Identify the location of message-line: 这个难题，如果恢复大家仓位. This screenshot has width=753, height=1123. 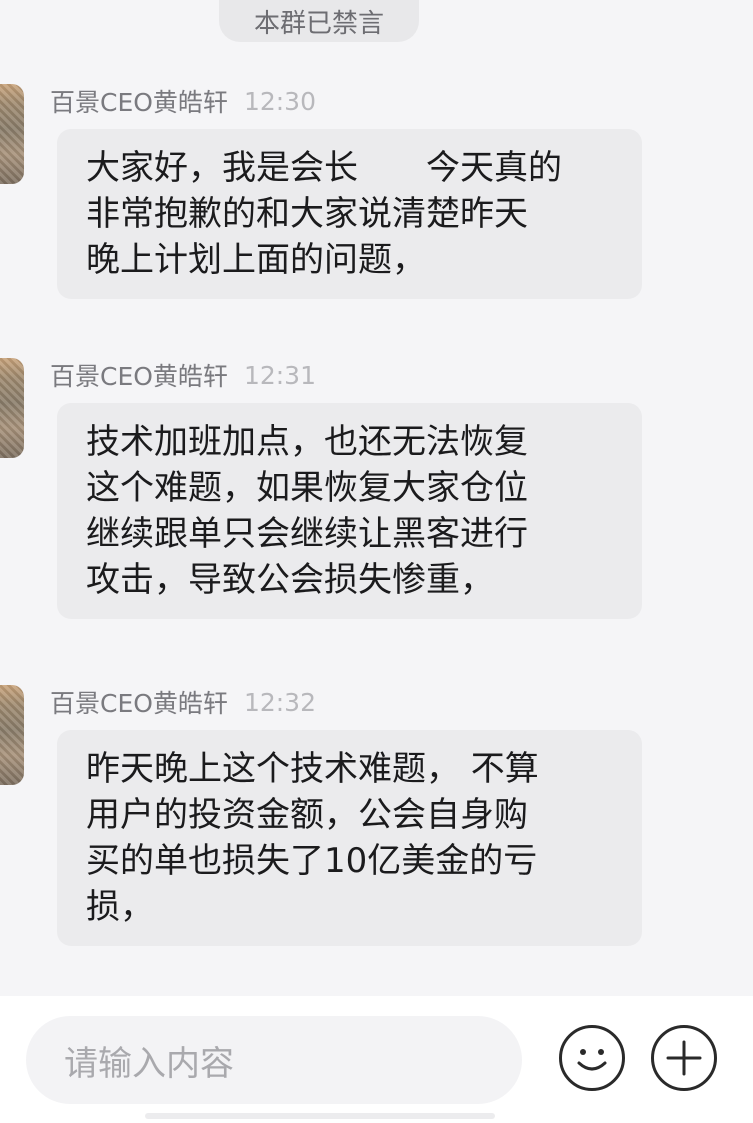
(307, 488).